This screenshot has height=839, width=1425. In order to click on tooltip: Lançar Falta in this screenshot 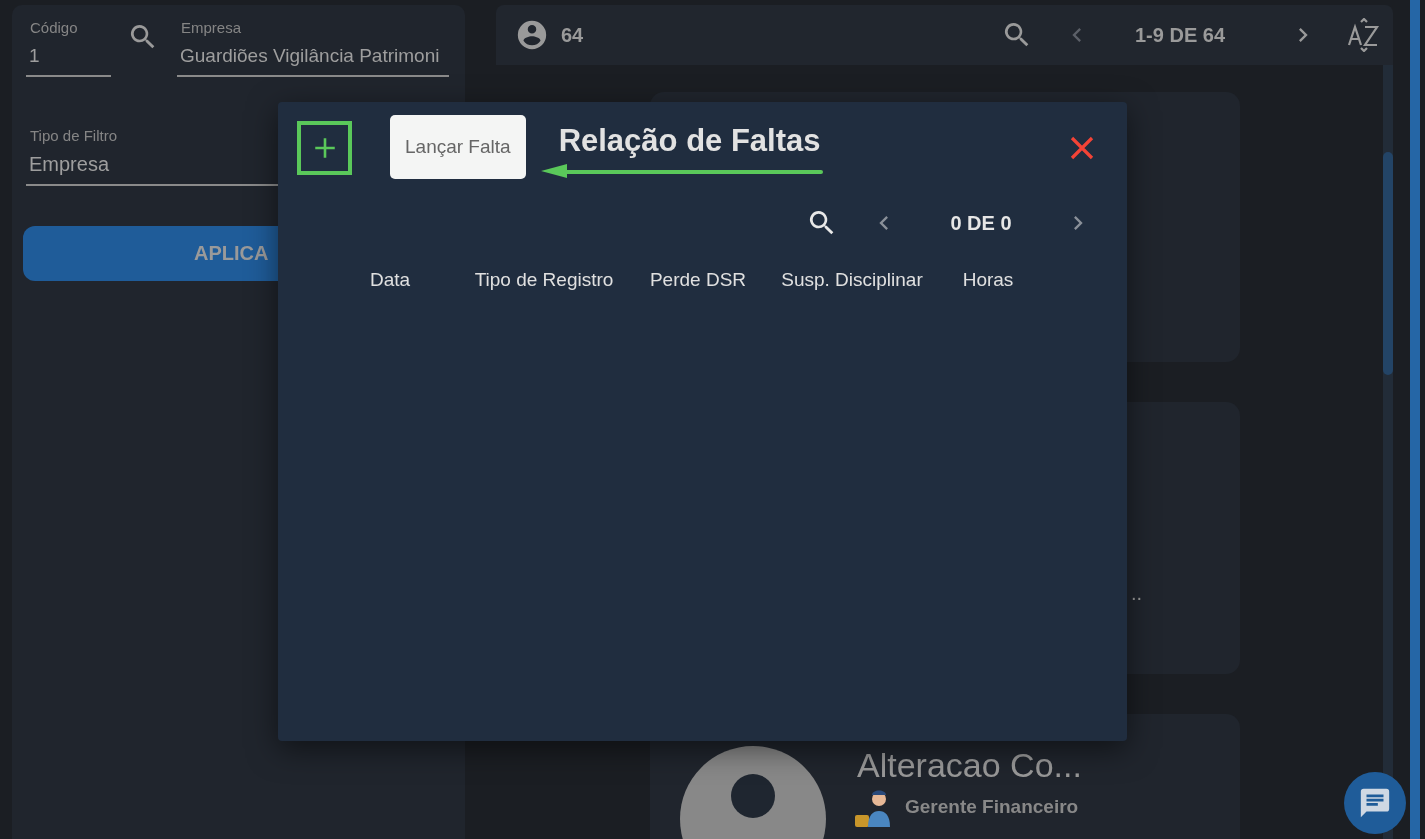, I will do `click(458, 147)`.